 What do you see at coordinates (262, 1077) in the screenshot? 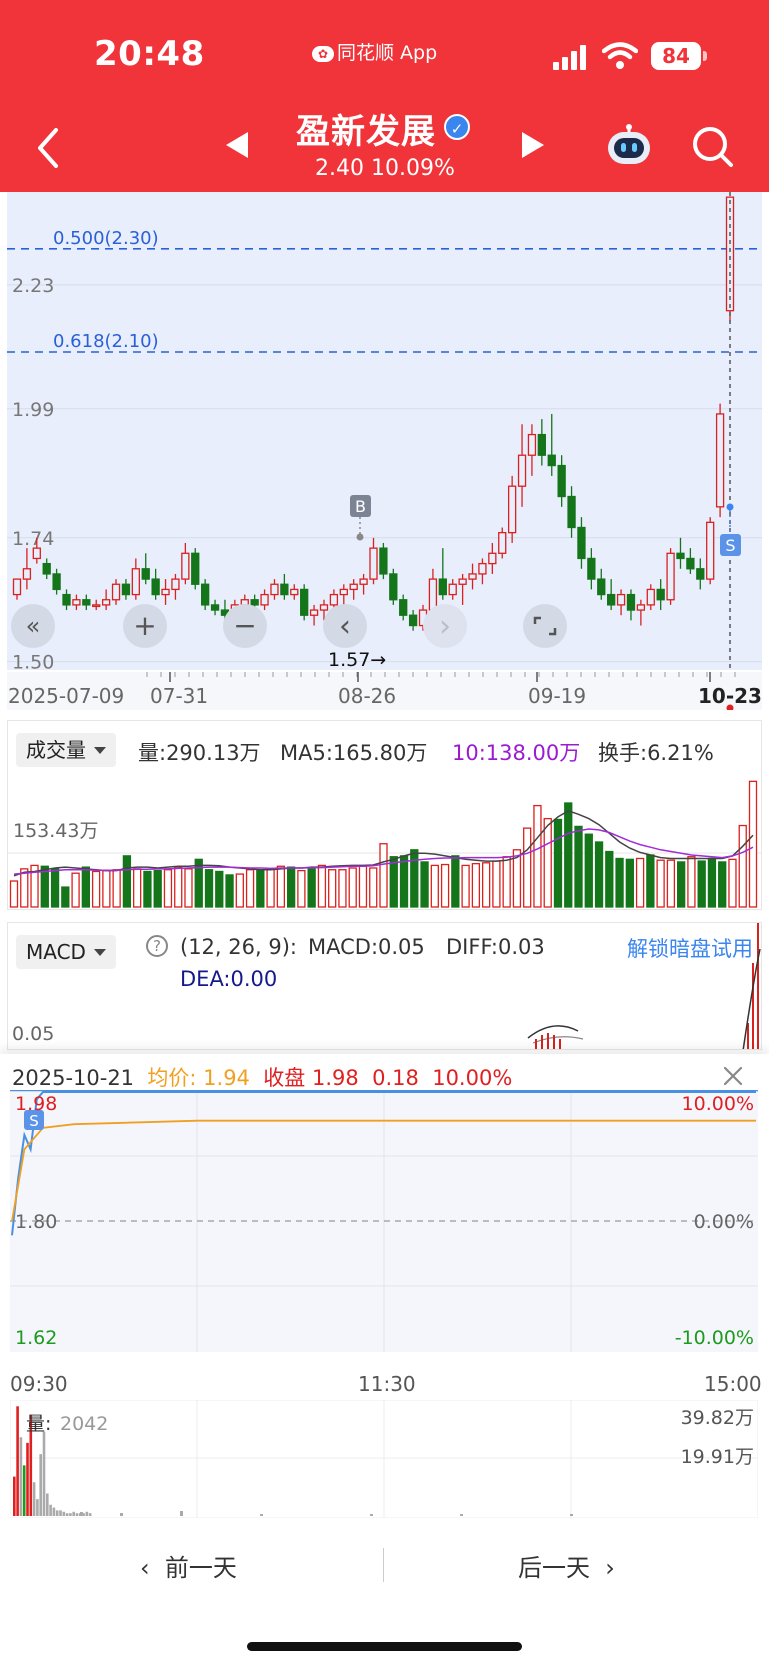
I see `intraday-header: 2025-10-21 均价: 1.94 收盘 1.98 0.18 10.00%` at bounding box center [262, 1077].